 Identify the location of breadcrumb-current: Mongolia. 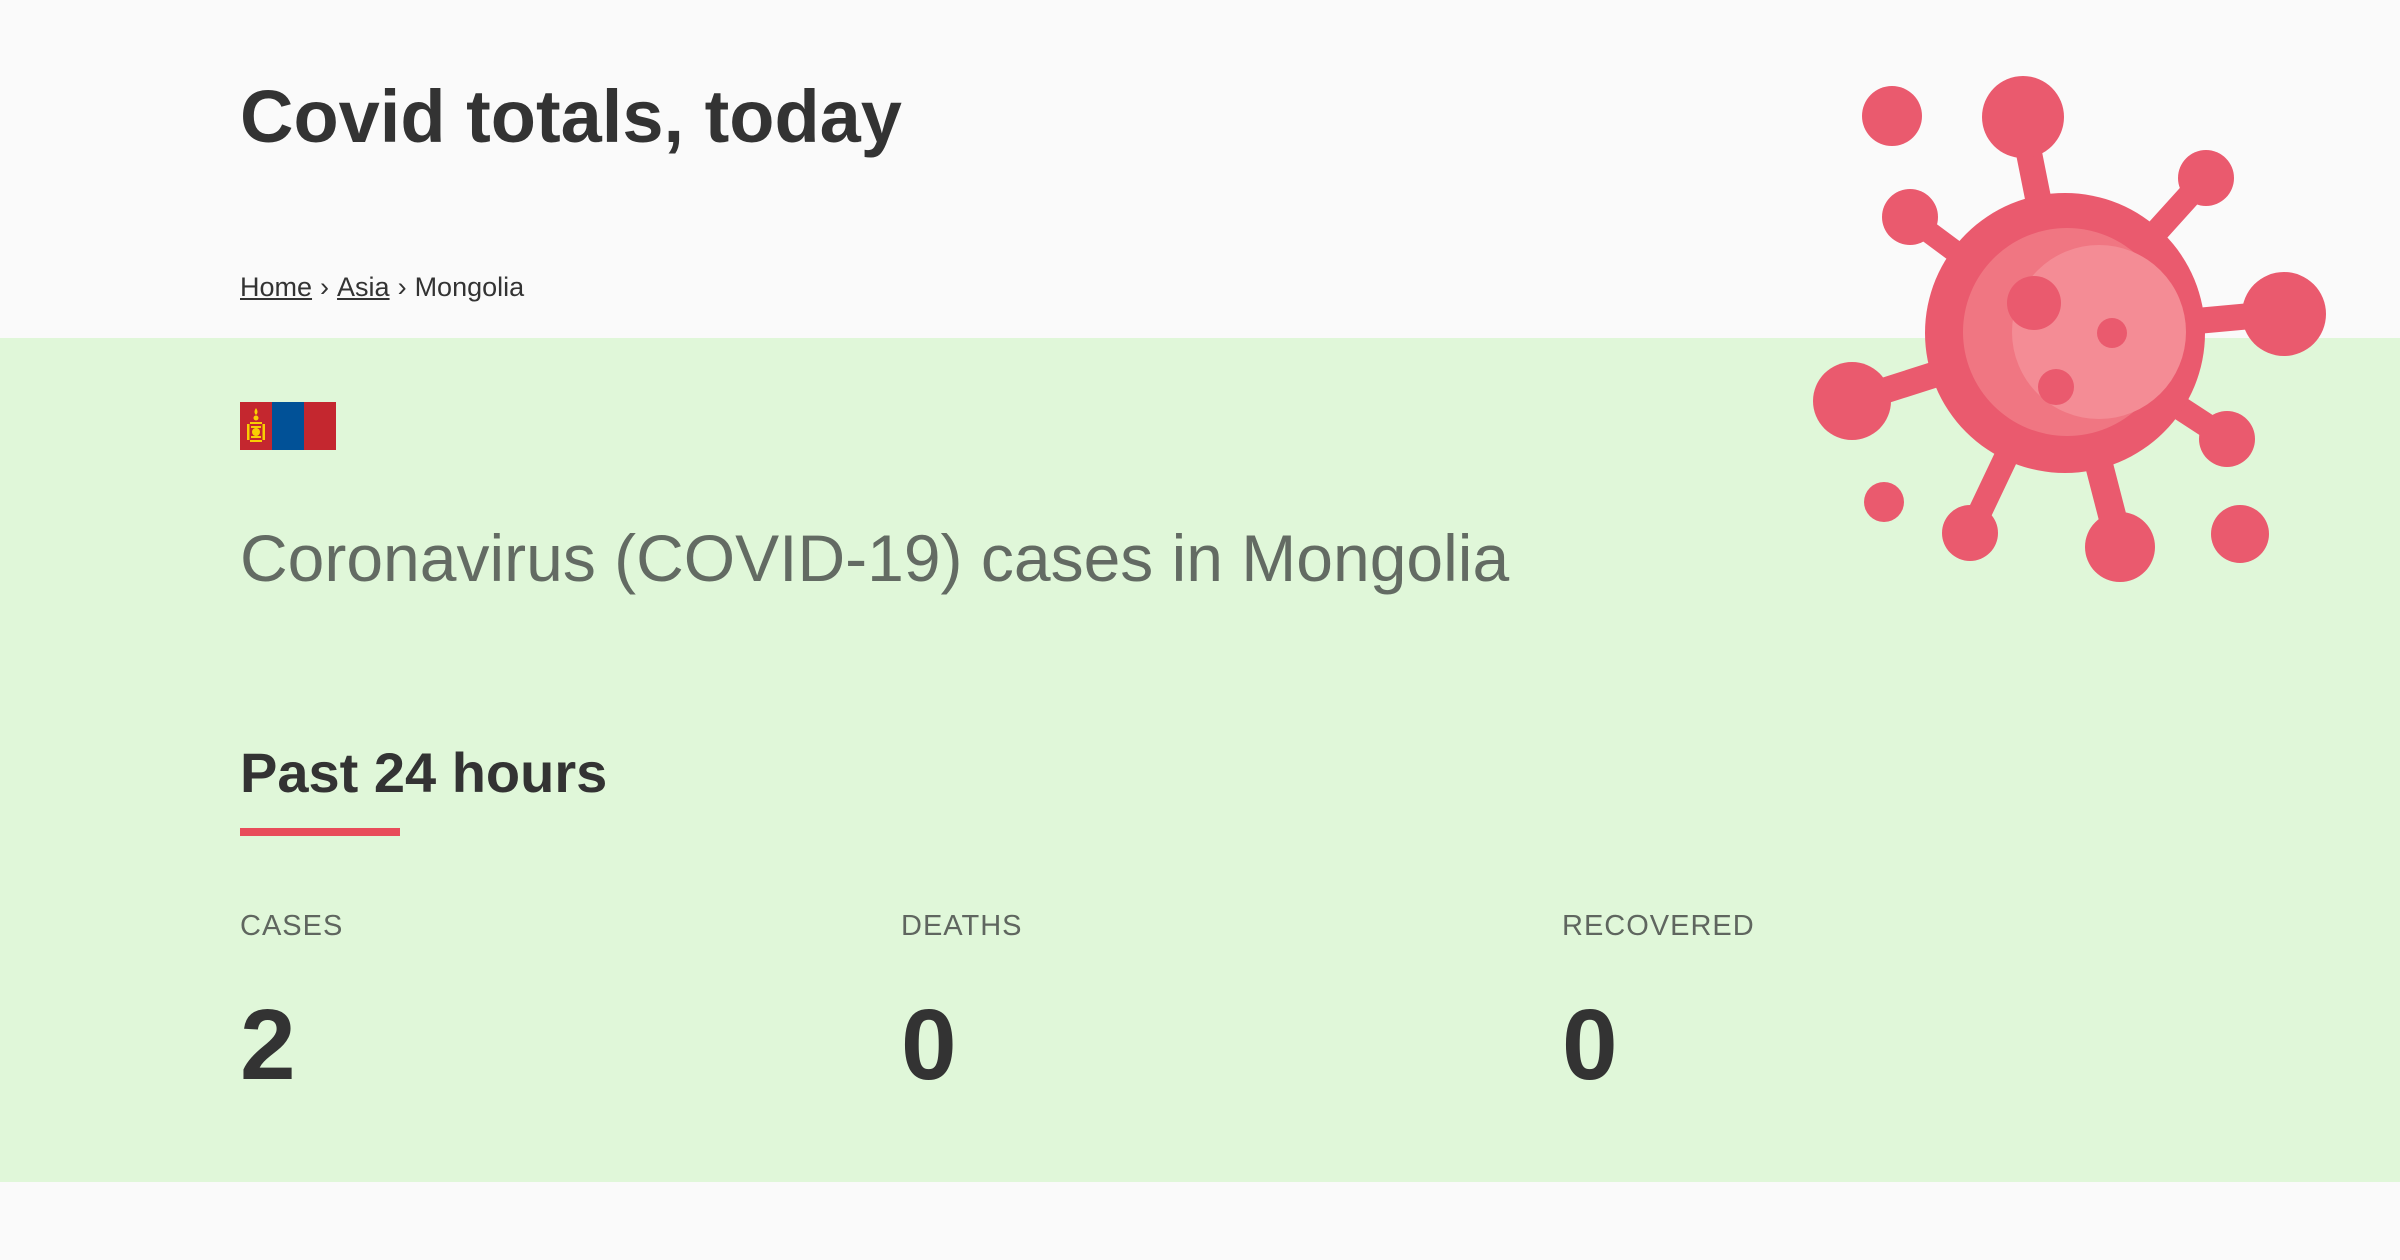
(469, 287).